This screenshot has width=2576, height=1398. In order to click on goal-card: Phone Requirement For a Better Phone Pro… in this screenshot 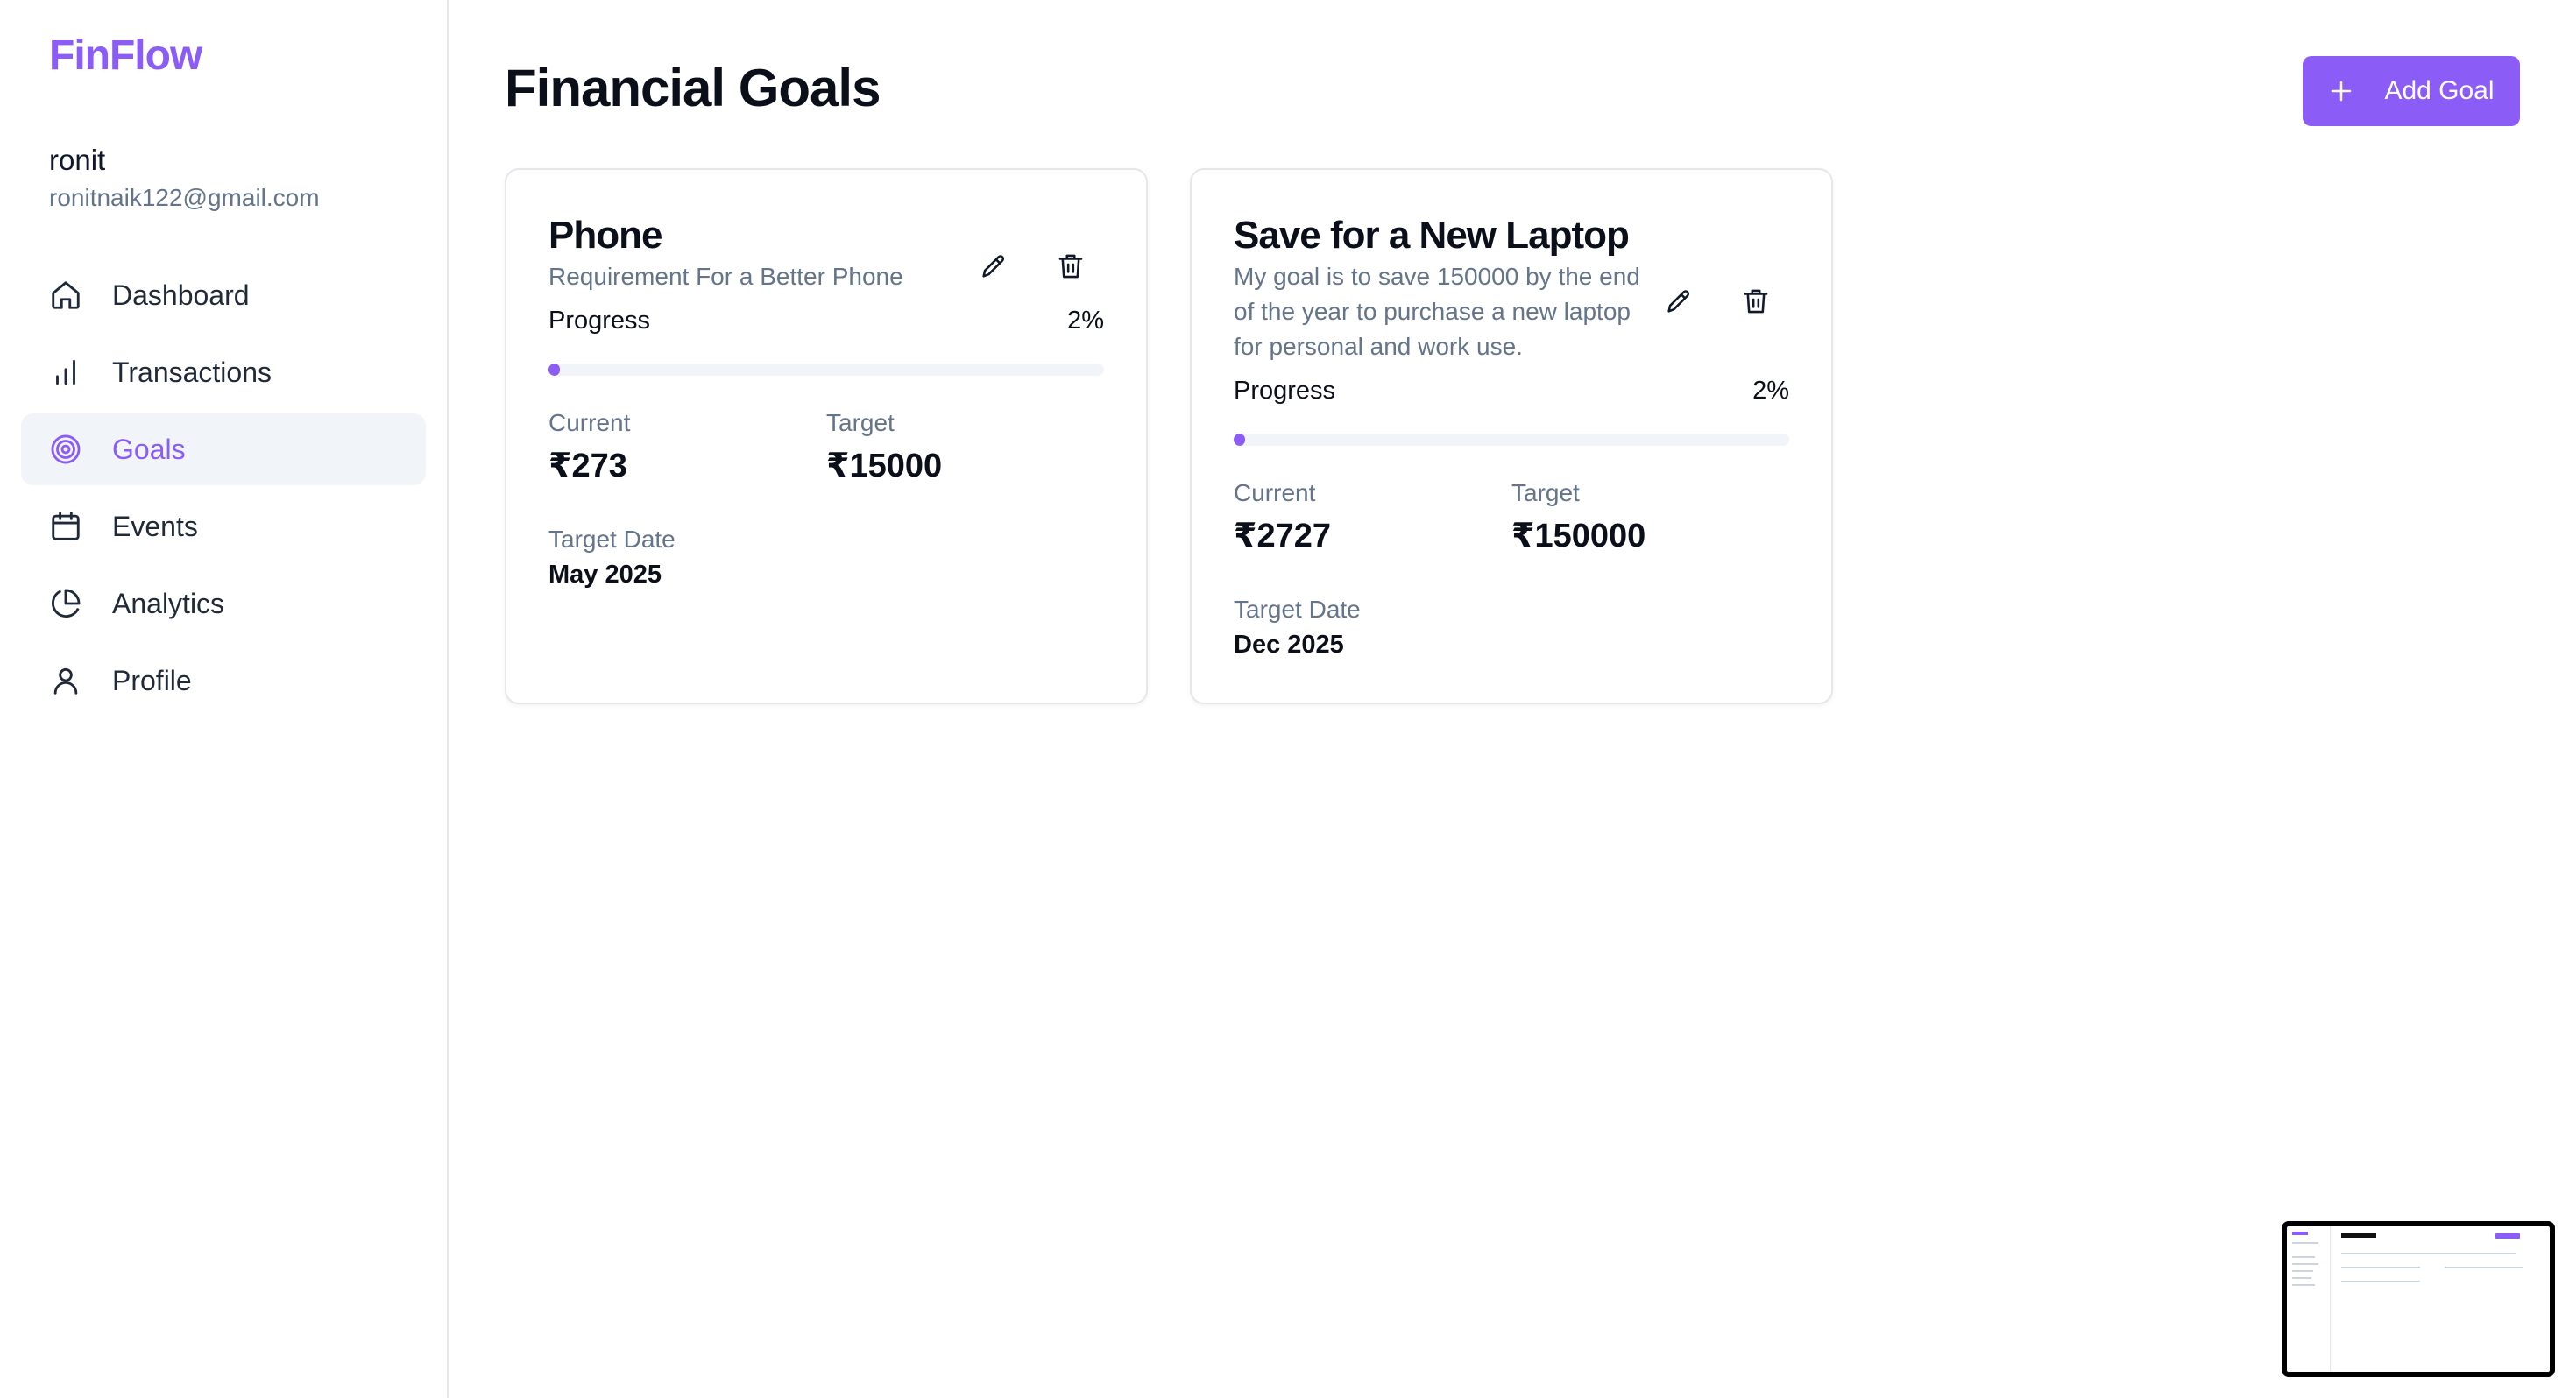, I will do `click(826, 436)`.